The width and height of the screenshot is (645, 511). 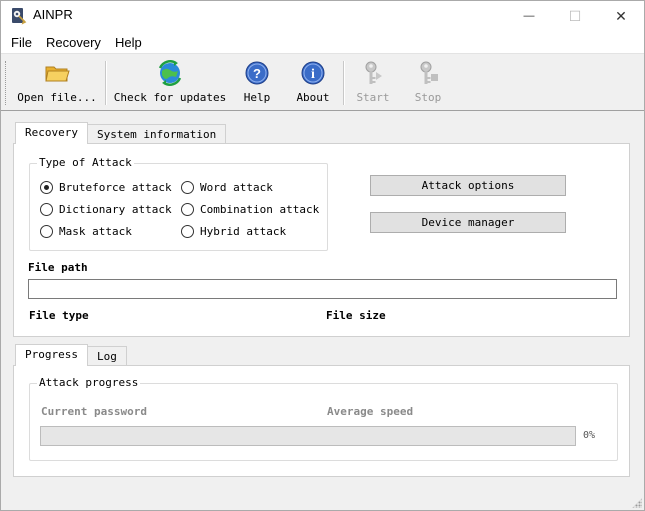 What do you see at coordinates (53, 14) in the screenshot?
I see `window-title: AINPR` at bounding box center [53, 14].